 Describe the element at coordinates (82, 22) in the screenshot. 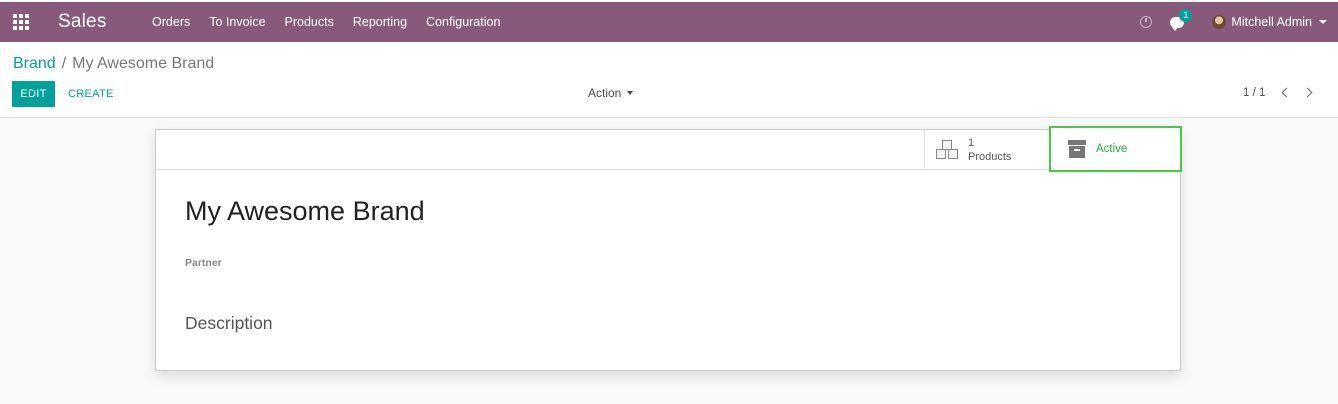

I see `app-name: Sales` at that location.